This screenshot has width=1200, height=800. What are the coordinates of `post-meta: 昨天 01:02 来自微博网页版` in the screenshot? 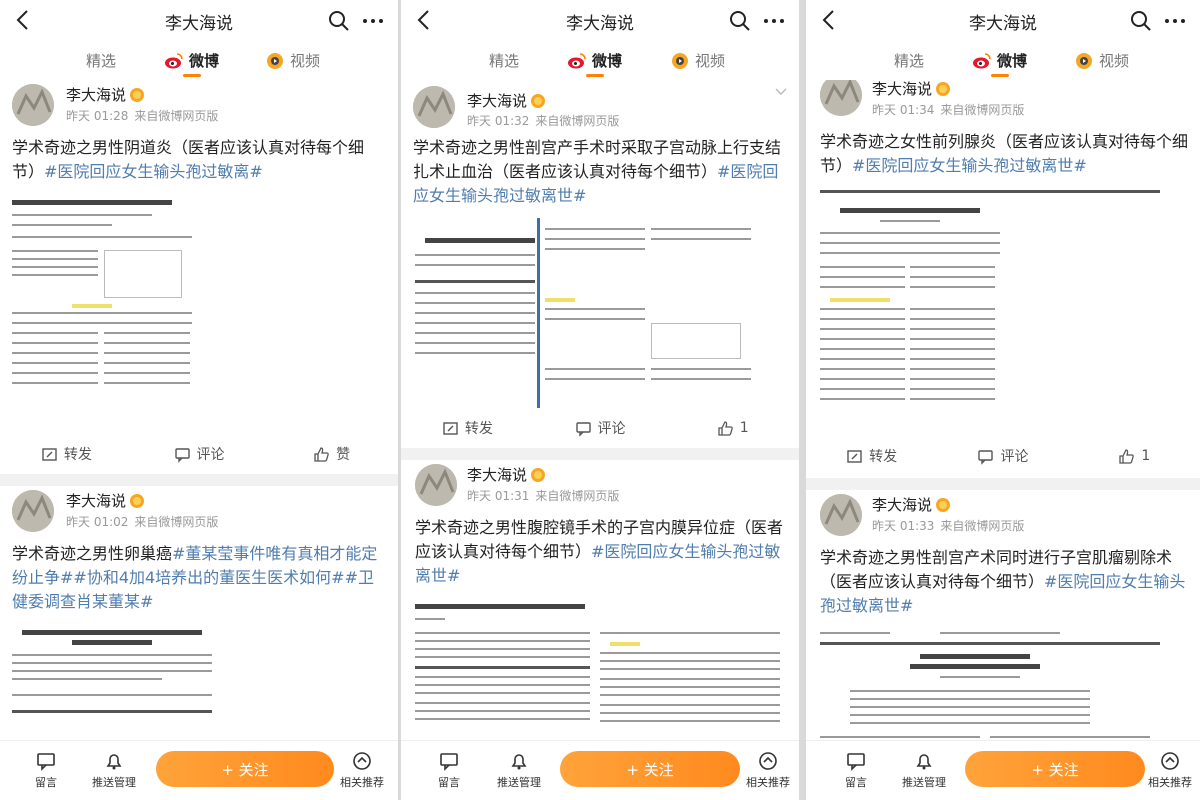 It's located at (142, 522).